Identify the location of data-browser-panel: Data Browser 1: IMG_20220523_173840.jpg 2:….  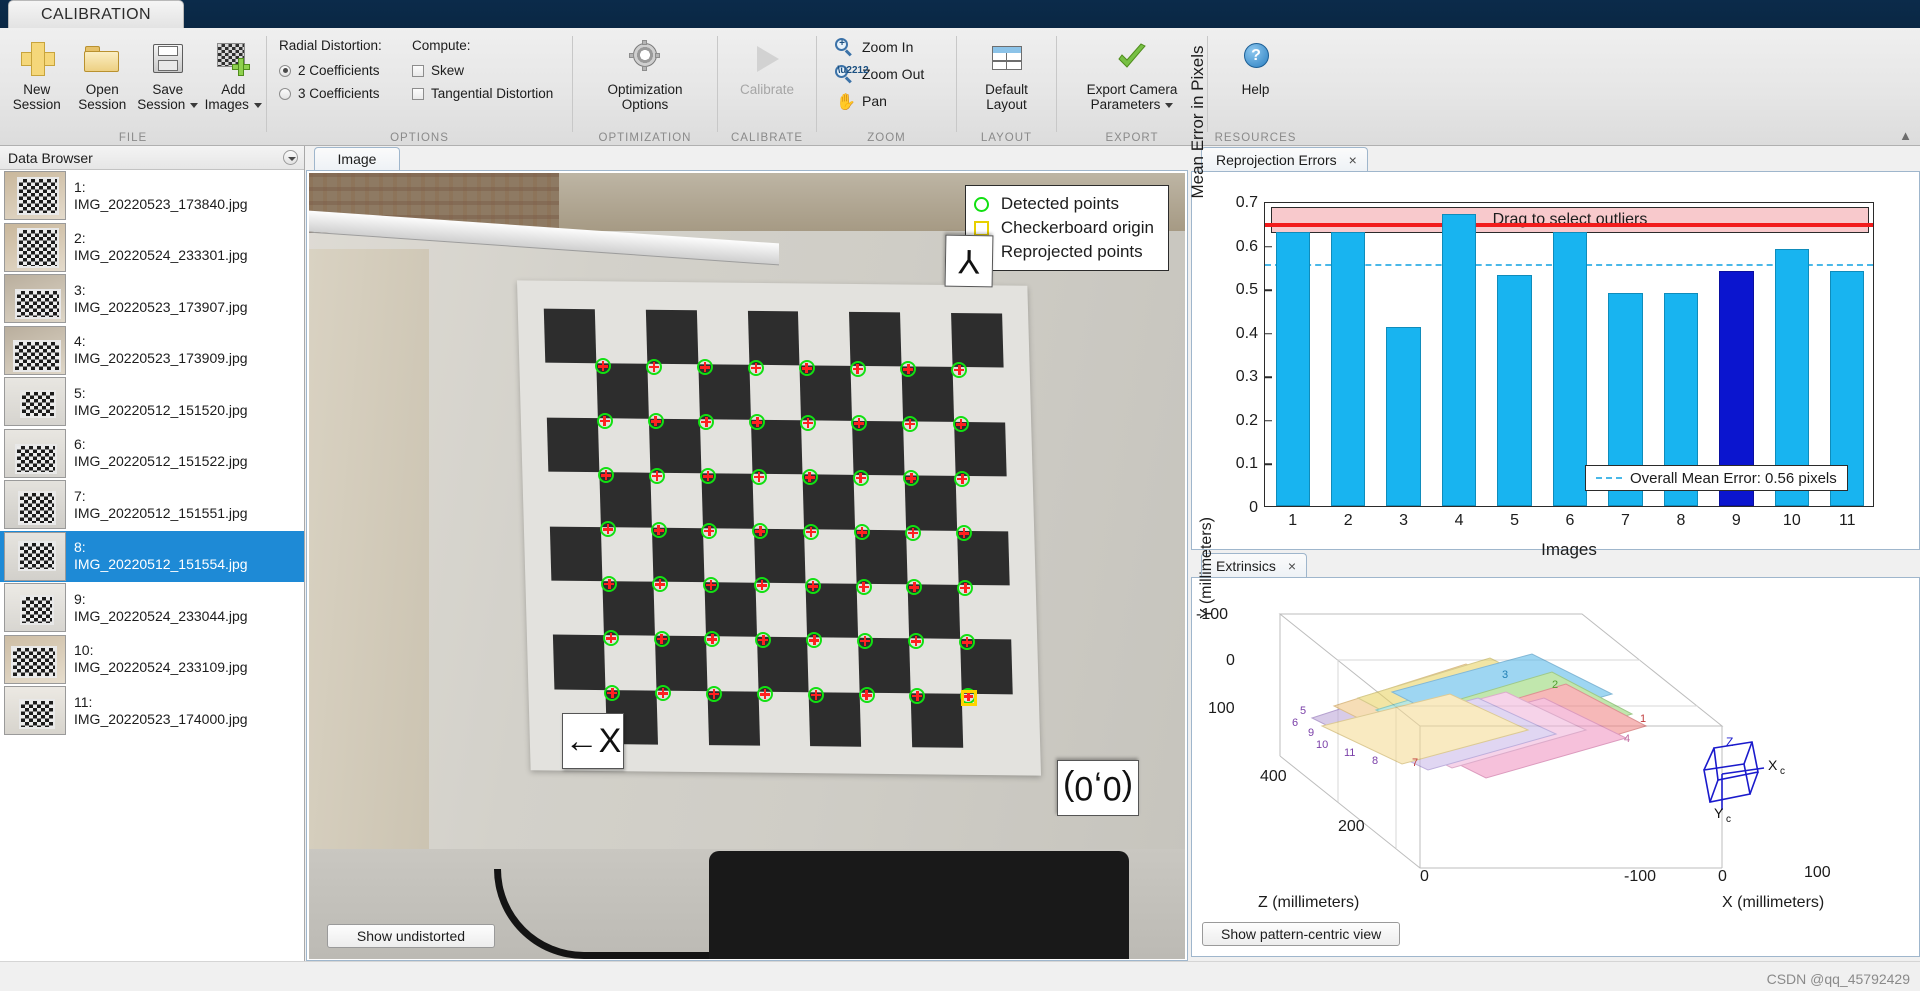
(152, 553).